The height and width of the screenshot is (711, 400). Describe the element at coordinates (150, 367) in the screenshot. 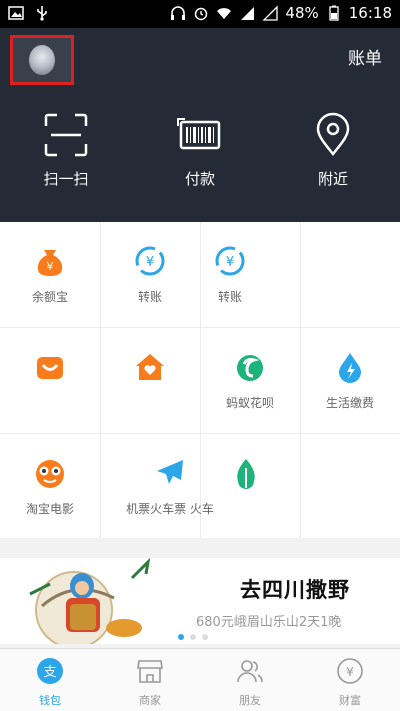

I see `home-heart-icon` at that location.